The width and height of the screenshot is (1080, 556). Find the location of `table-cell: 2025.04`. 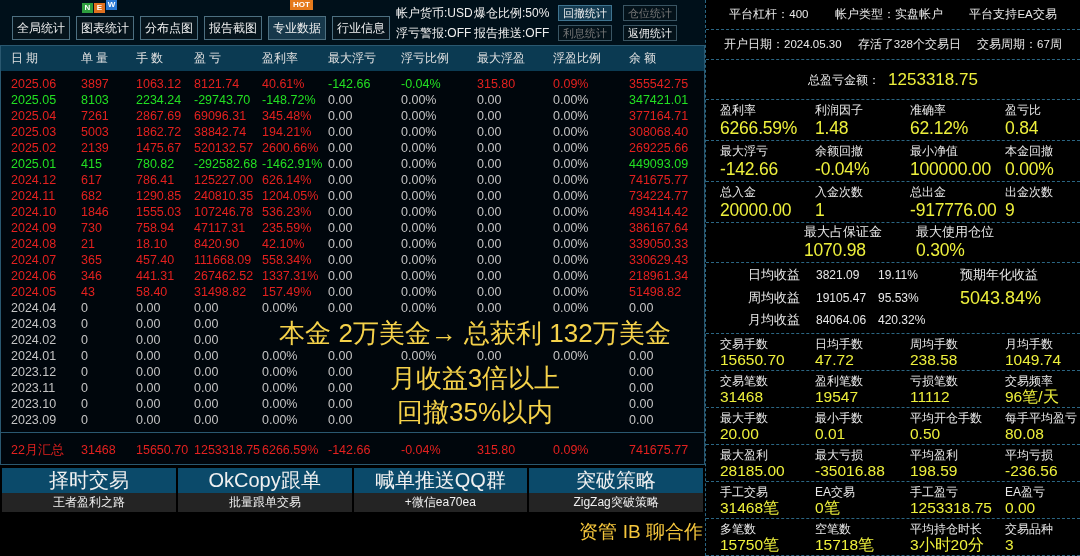

table-cell: 2025.04 is located at coordinates (34, 116).